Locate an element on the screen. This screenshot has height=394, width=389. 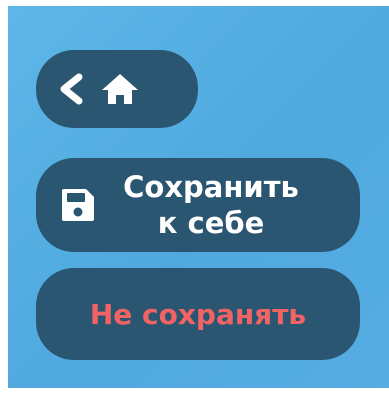
home-icon is located at coordinates (120, 89).